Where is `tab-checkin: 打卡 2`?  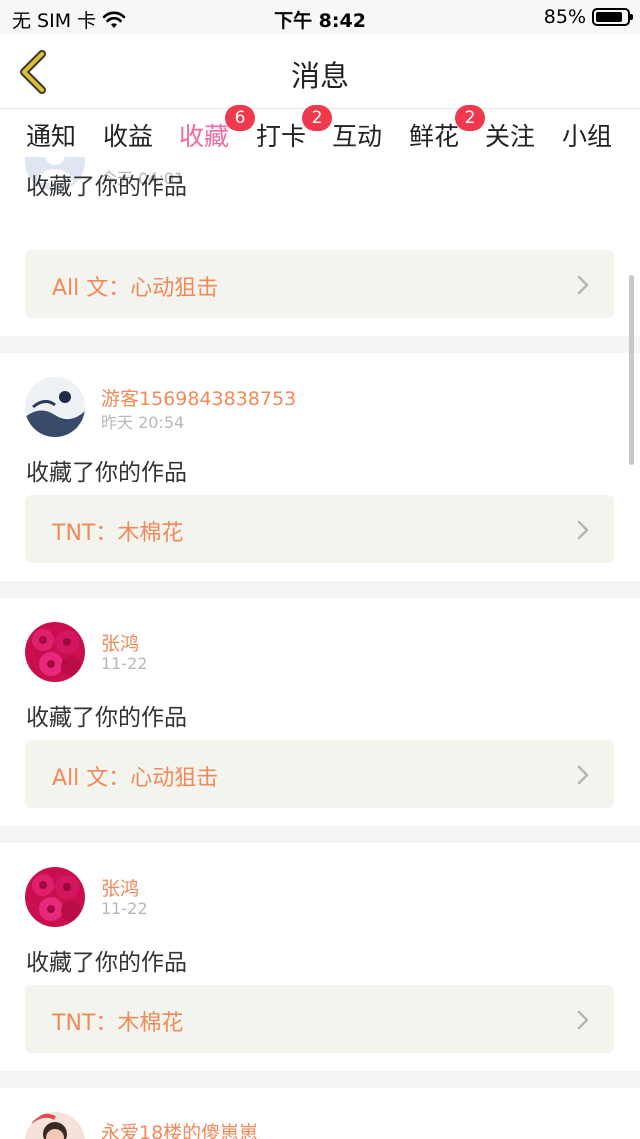
tab-checkin: 打卡 2 is located at coordinates (294, 129).